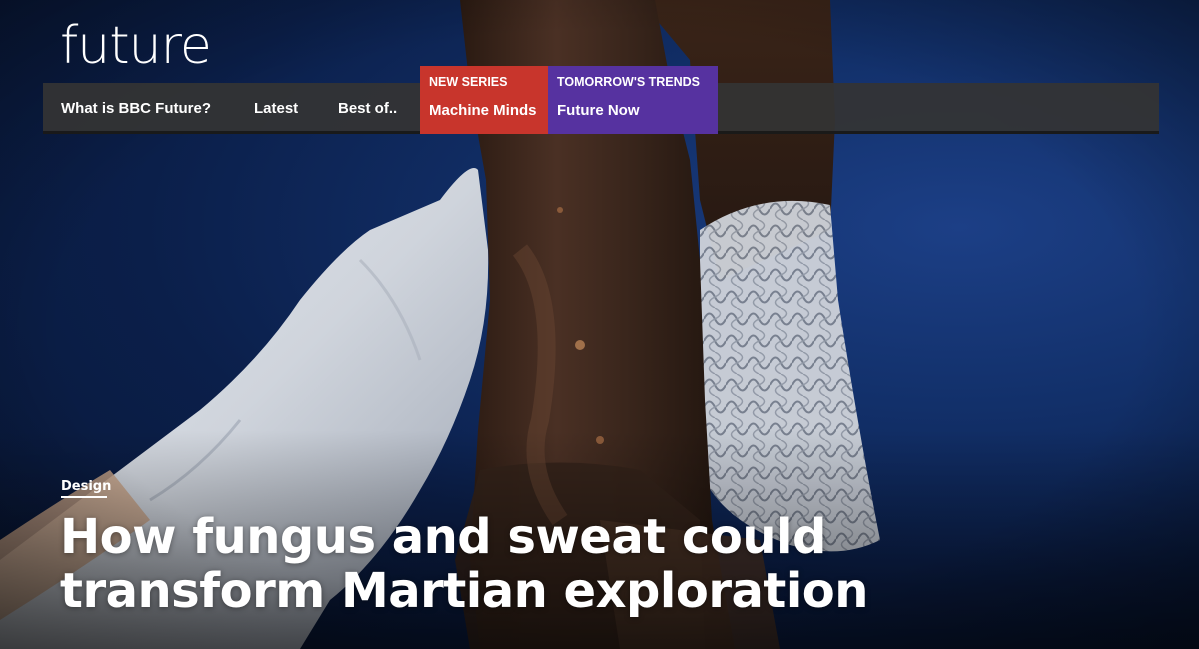 The width and height of the screenshot is (1199, 649). Describe the element at coordinates (598, 110) in the screenshot. I see `promo-title: Future Now` at that location.